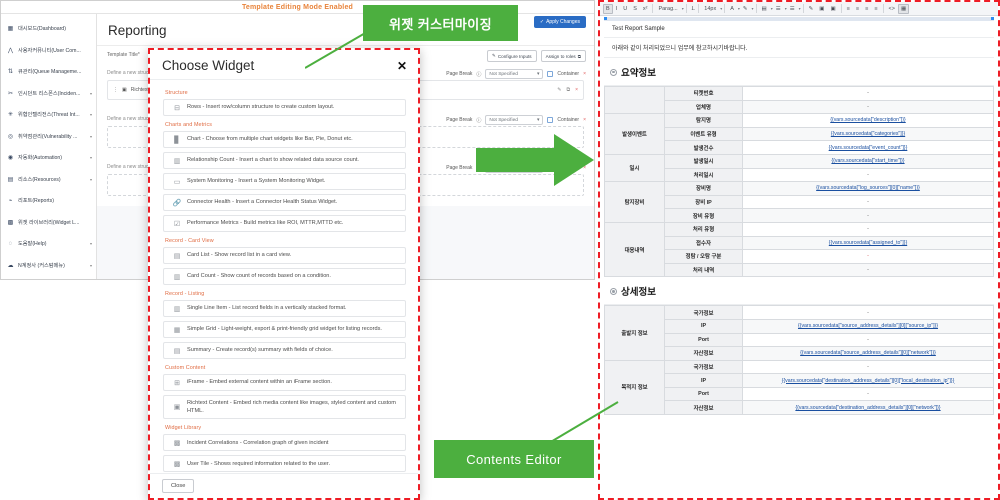  What do you see at coordinates (867, 161) in the screenshot?
I see `variable-expression: {{vars.sourcedata["start_time"]}}` at bounding box center [867, 161].